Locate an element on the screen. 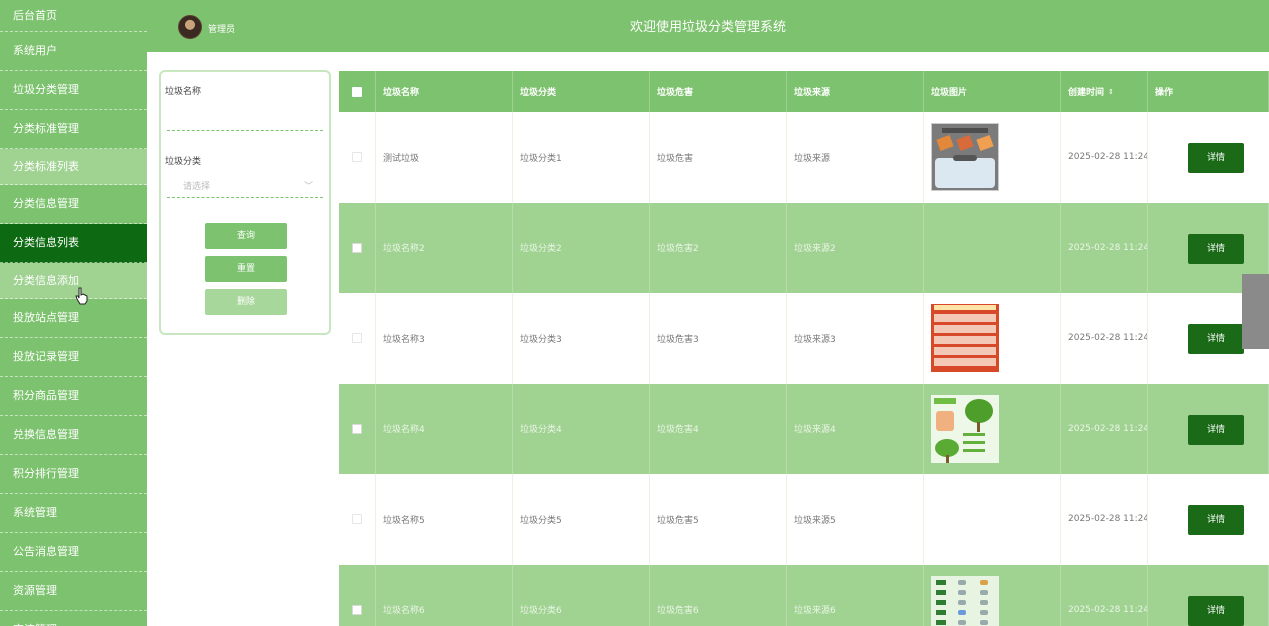 Image resolution: width=1269 pixels, height=626 pixels. cell-source: 垃圾来源4 is located at coordinates (855, 428).